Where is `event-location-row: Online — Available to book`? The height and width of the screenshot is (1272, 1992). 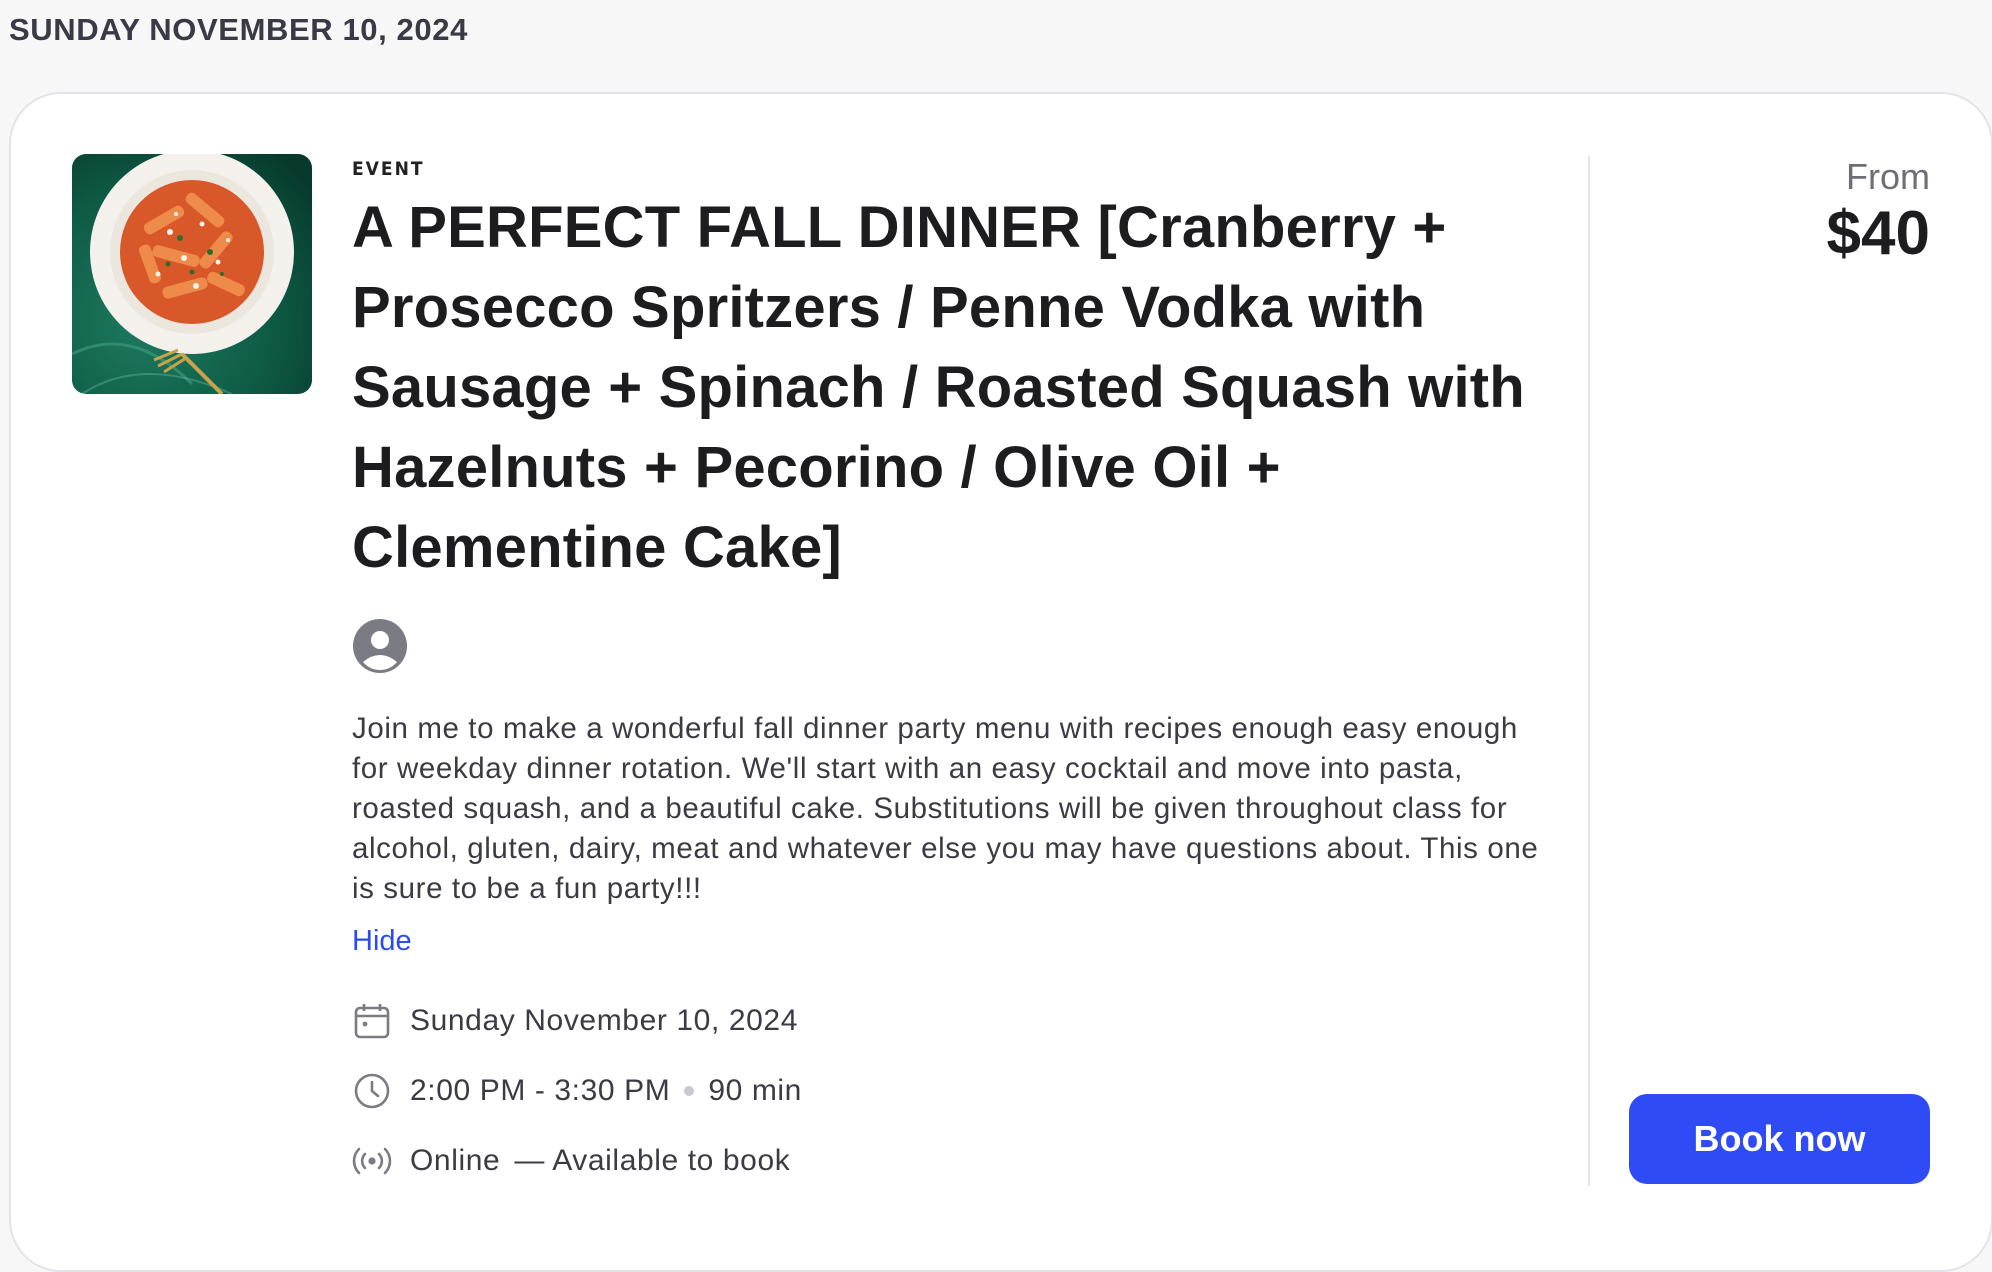 event-location-row: Online — Available to book is located at coordinates (957, 1161).